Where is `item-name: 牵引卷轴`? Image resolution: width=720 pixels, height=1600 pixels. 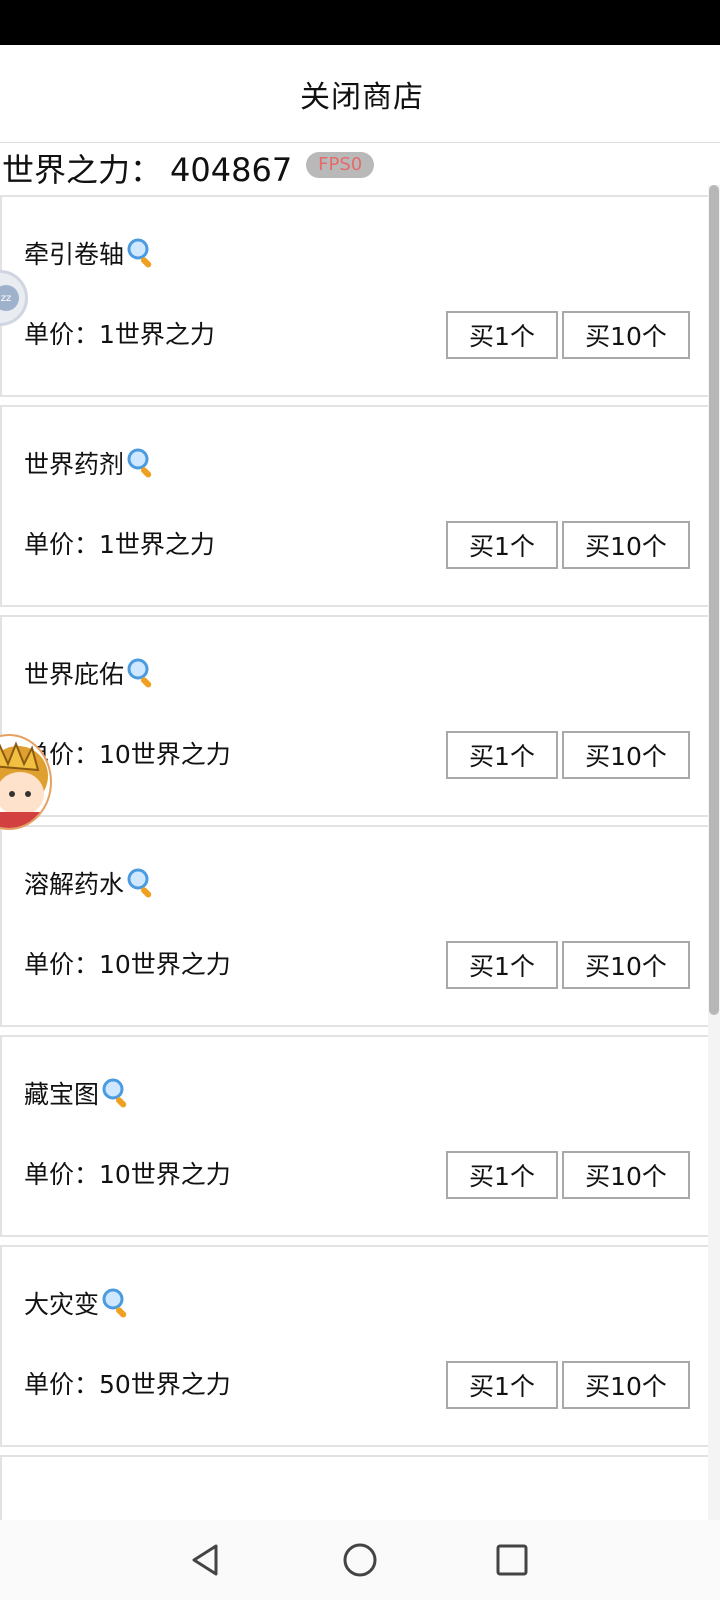 item-name: 牵引卷轴 is located at coordinates (74, 254).